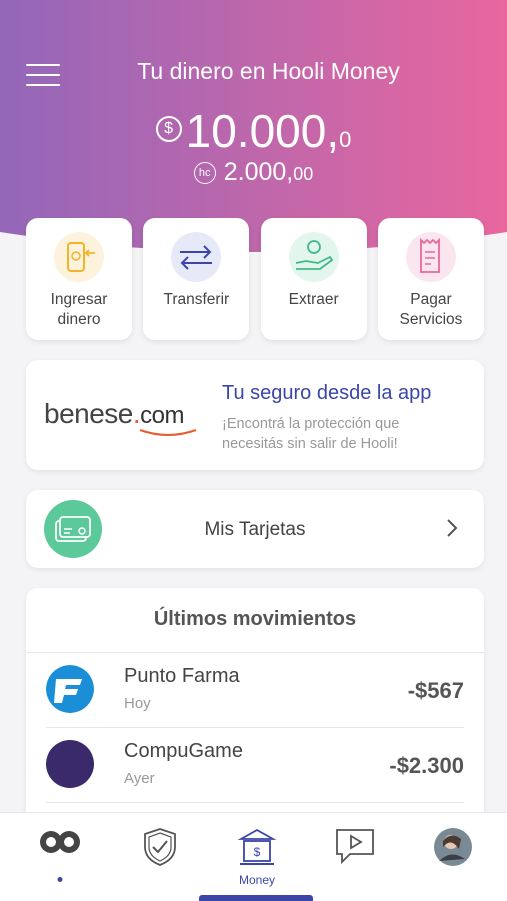 This screenshot has width=507, height=901. I want to click on benese-logo: benese.com, so click(114, 414).